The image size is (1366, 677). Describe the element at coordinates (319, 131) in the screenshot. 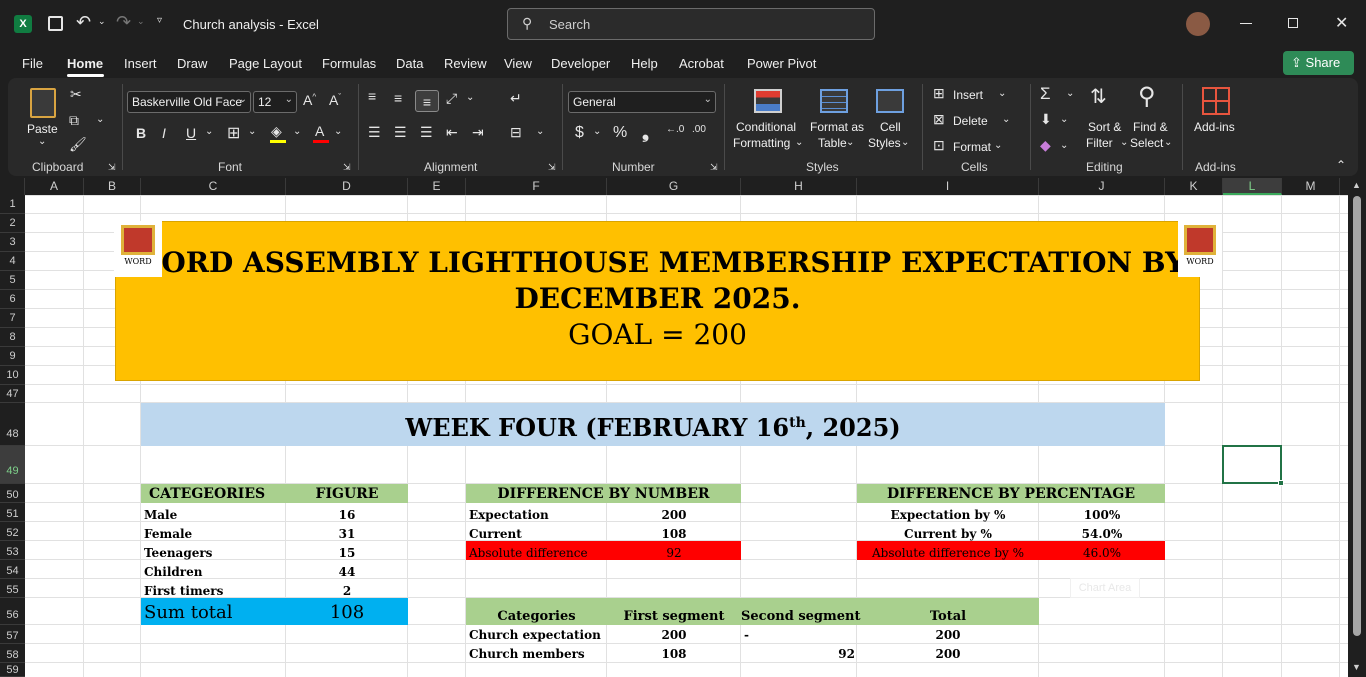

I see `font-color-icon: A` at that location.